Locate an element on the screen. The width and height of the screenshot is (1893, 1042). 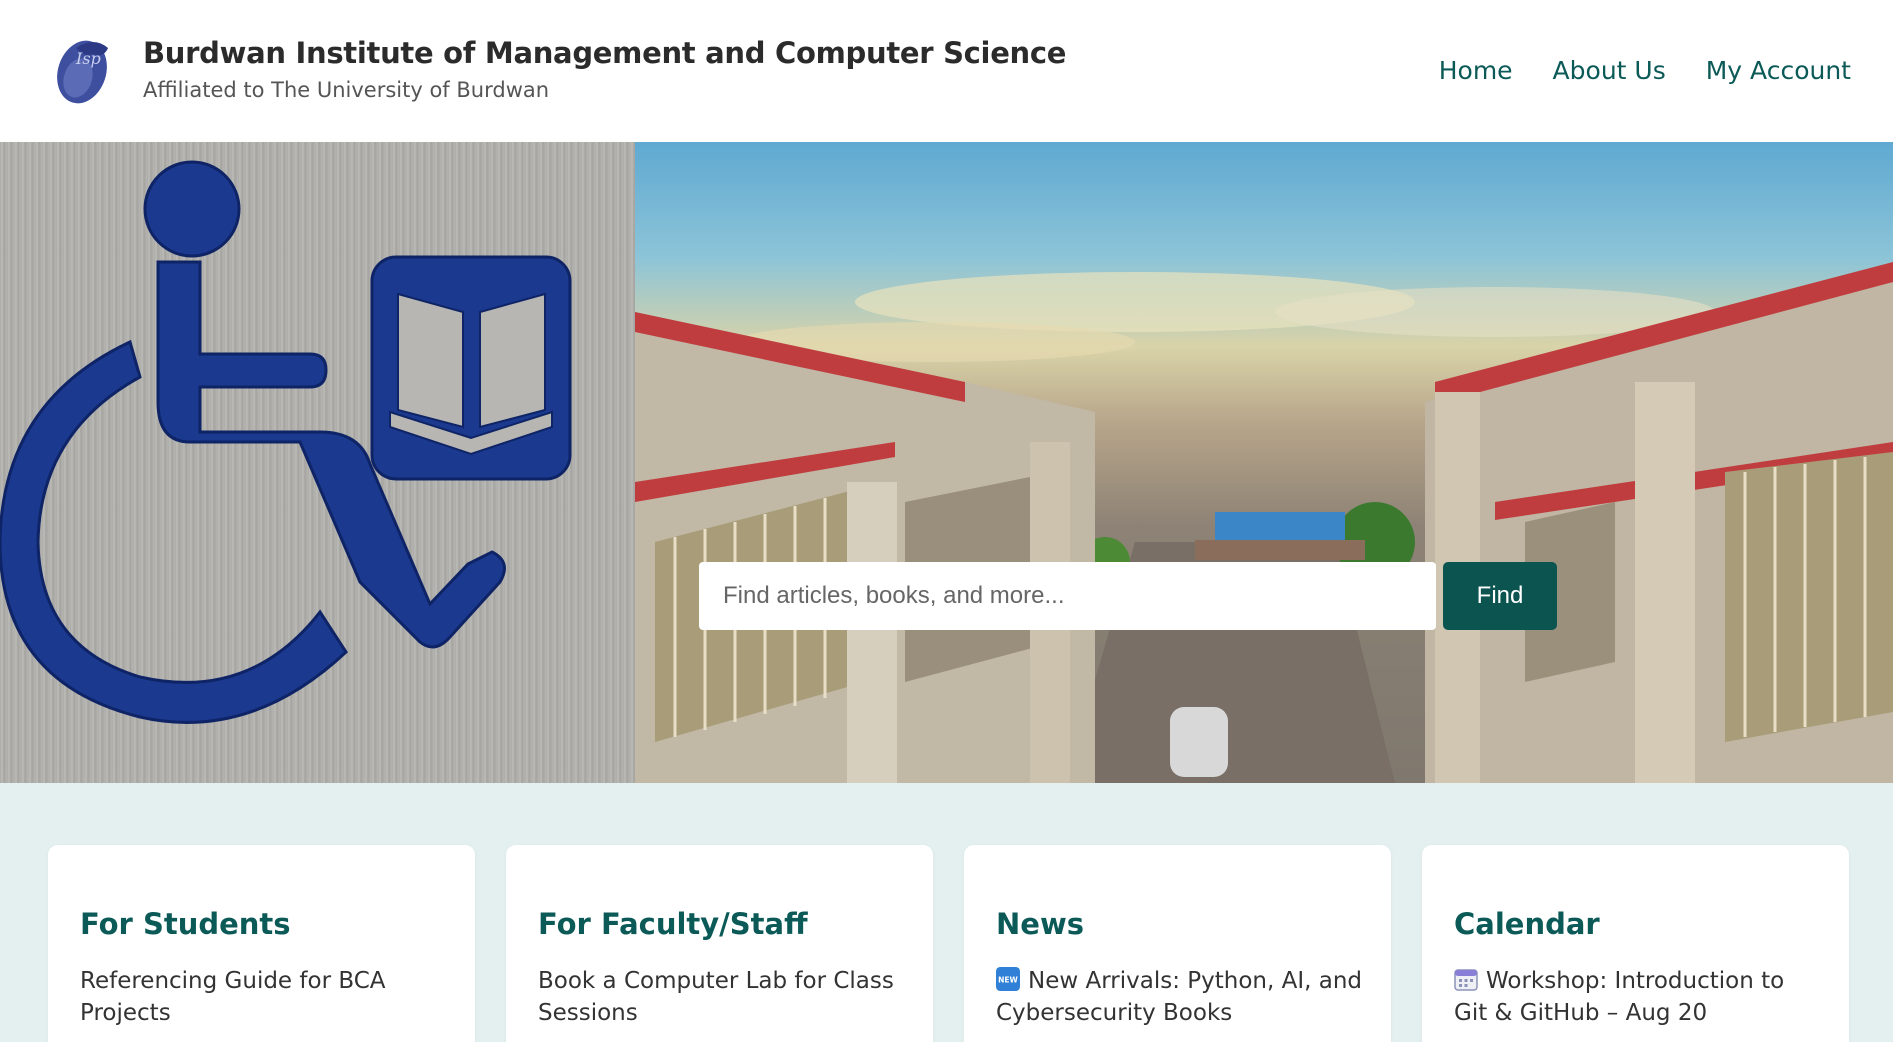
card-link: Book a Computer Lab for Class Sessions is located at coordinates (723, 997).